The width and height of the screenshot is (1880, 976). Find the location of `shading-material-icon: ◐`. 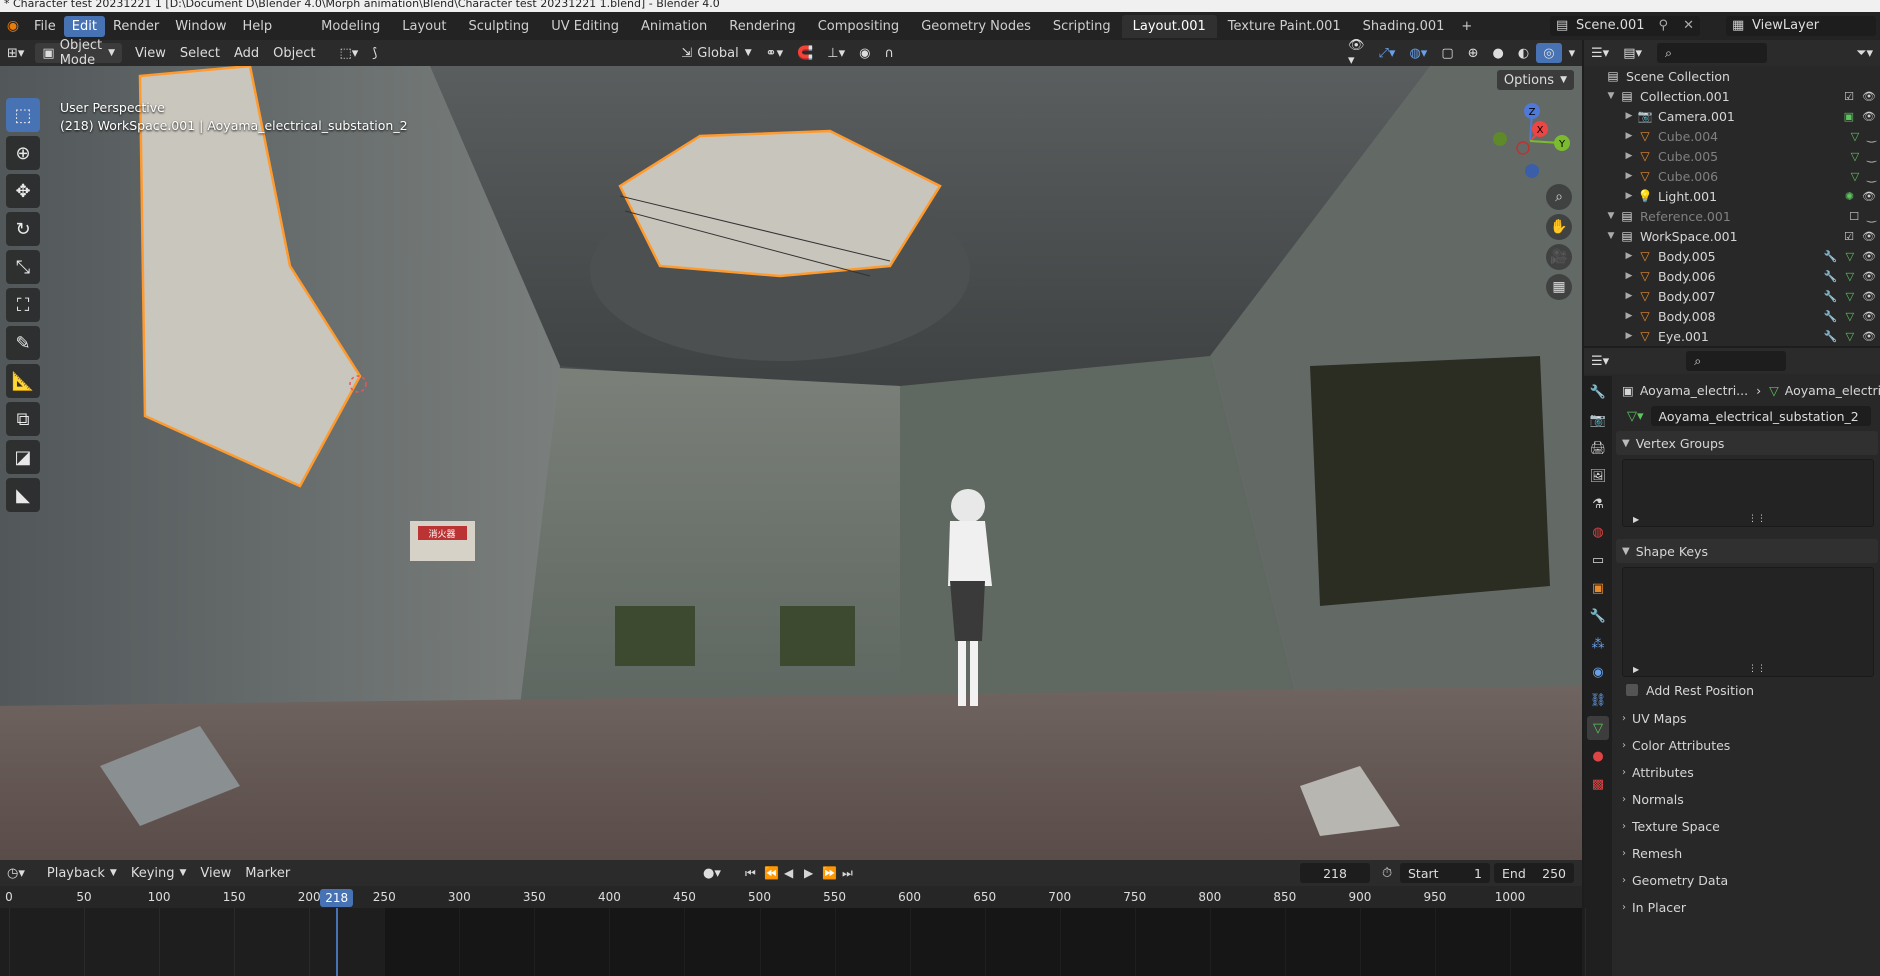

shading-material-icon: ◐ is located at coordinates (1523, 53).